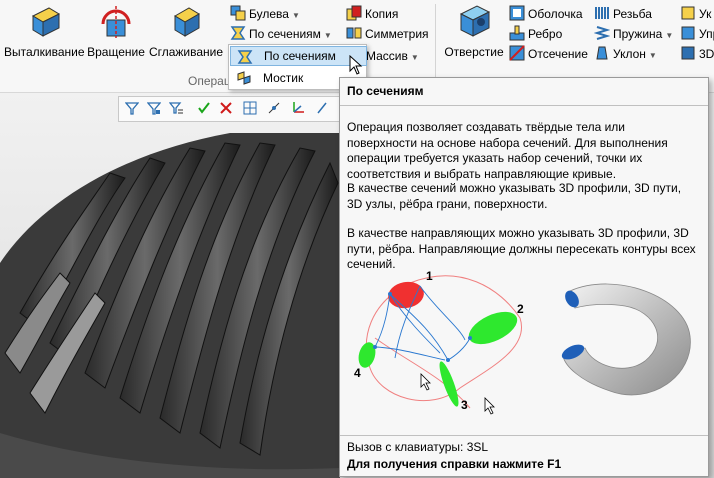  Describe the element at coordinates (187, 22) in the screenshot. I see `smooth-icon` at that location.